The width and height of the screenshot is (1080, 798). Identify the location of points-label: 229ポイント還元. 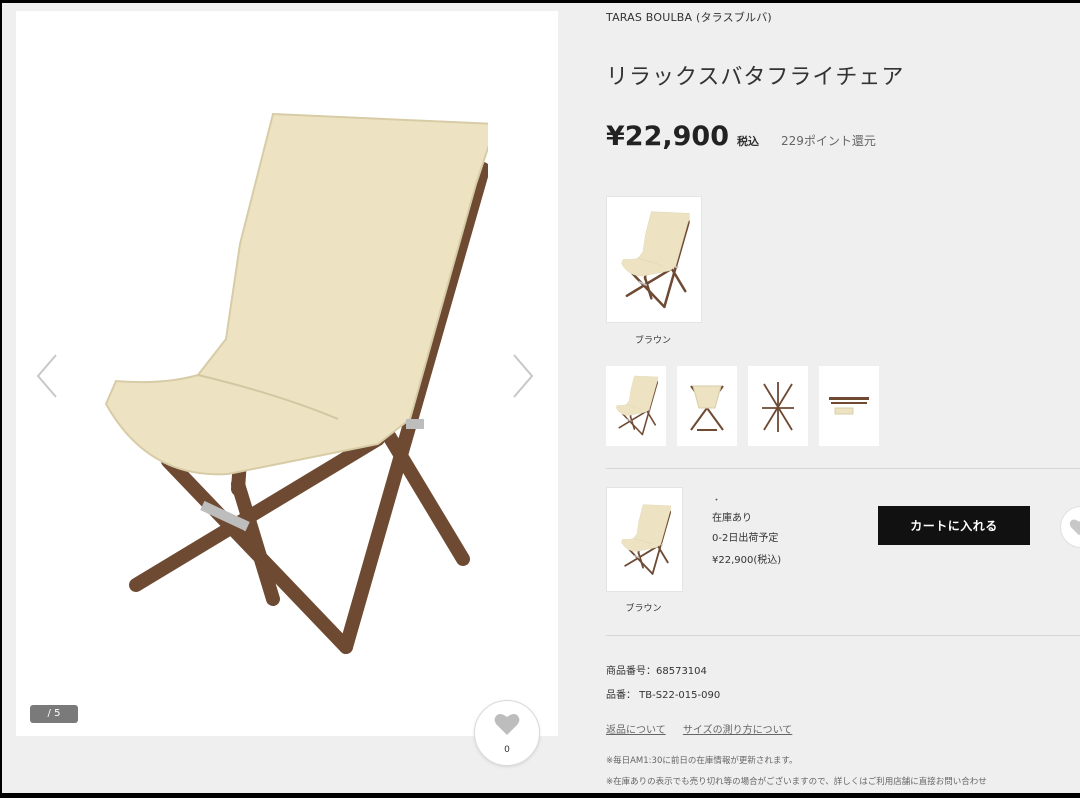
(828, 141).